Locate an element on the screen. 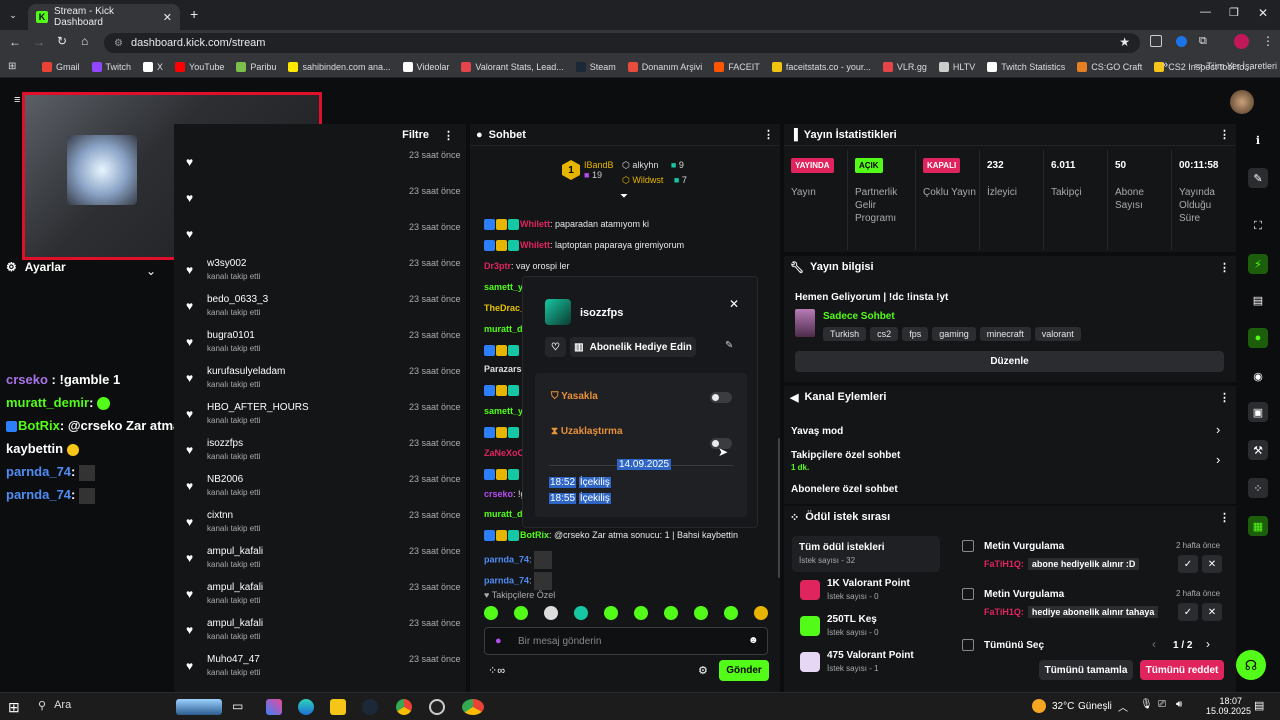 This screenshot has height=720, width=1280. reward-item: 250TL Keş İstek sayısı - 0 is located at coordinates (867, 629).